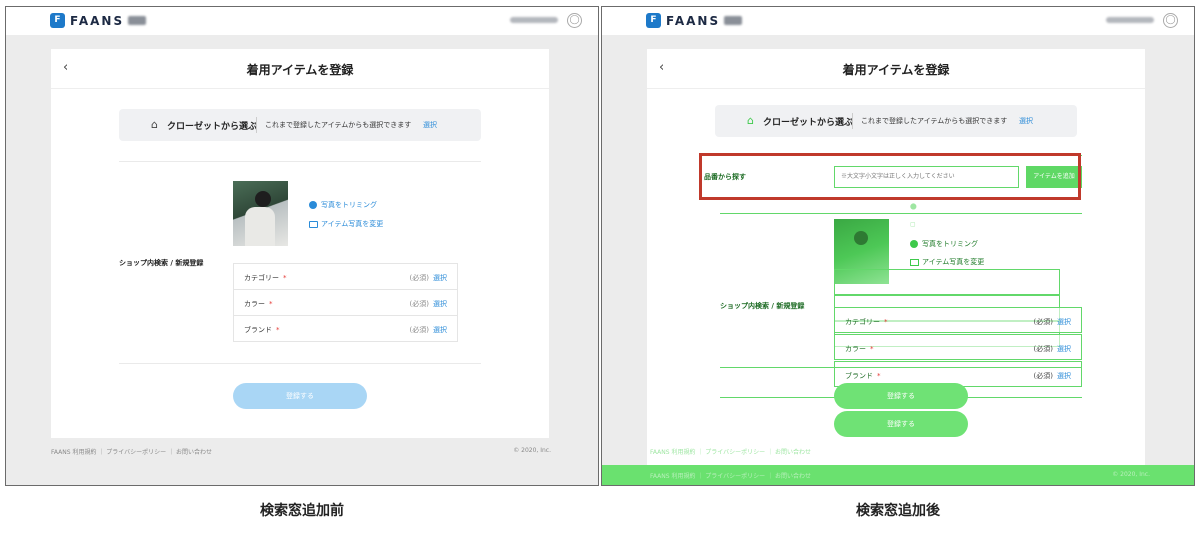  What do you see at coordinates (913, 224) in the screenshot?
I see `ghost-text: ▢` at bounding box center [913, 224].